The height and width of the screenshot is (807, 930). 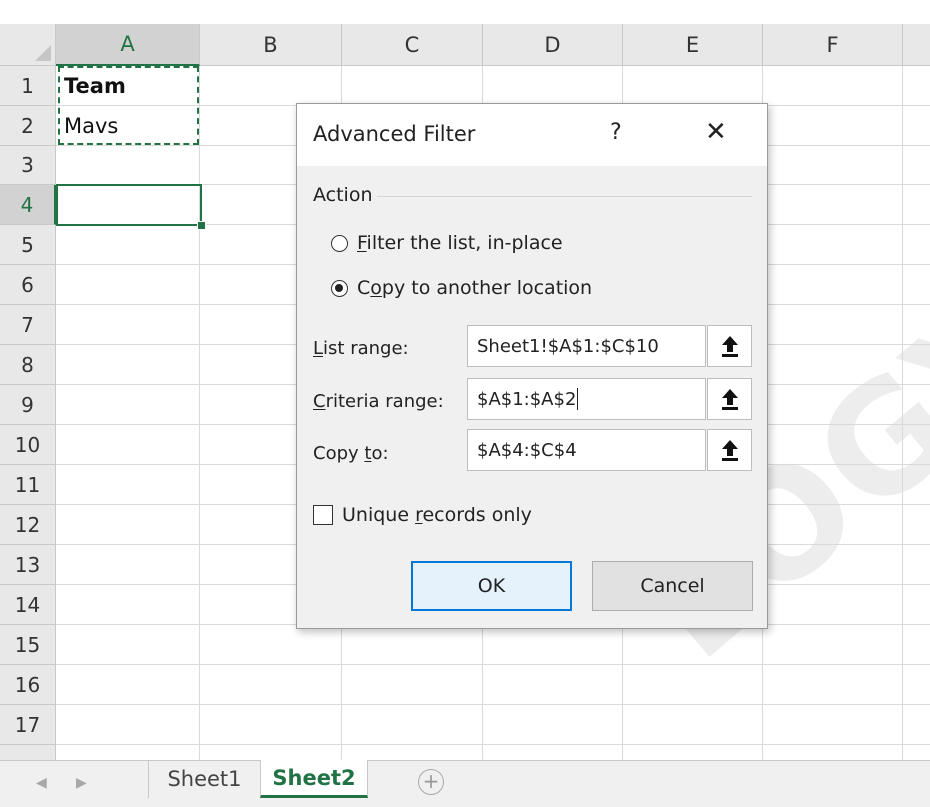 I want to click on row-header-1: 1, so click(x=28, y=86).